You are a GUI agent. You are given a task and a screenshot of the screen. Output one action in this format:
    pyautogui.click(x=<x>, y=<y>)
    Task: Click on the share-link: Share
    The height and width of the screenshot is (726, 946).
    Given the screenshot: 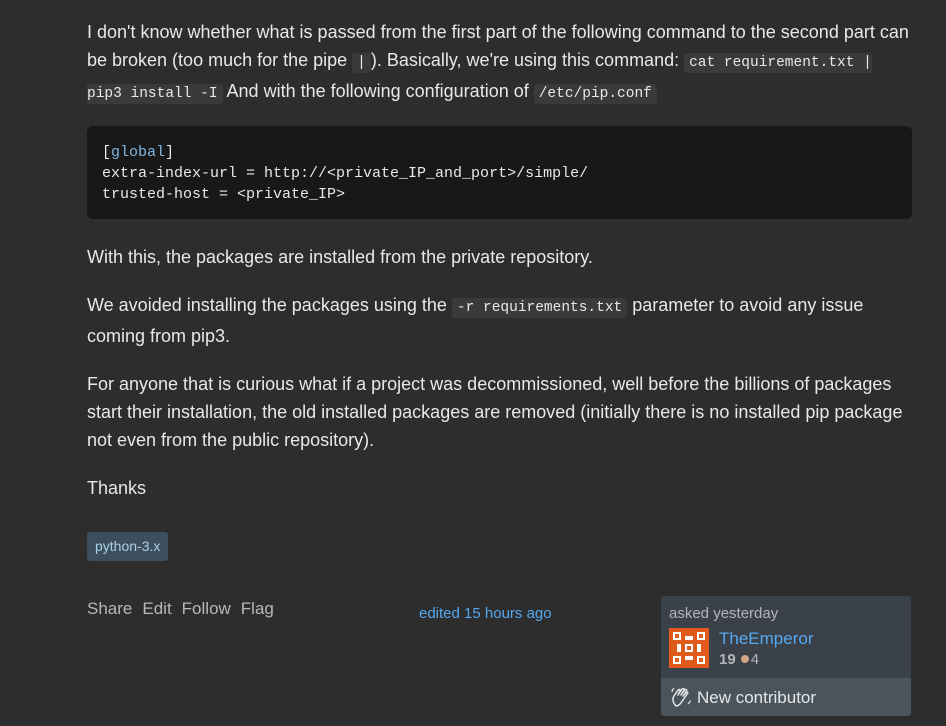 What is the action you would take?
    pyautogui.click(x=109, y=609)
    